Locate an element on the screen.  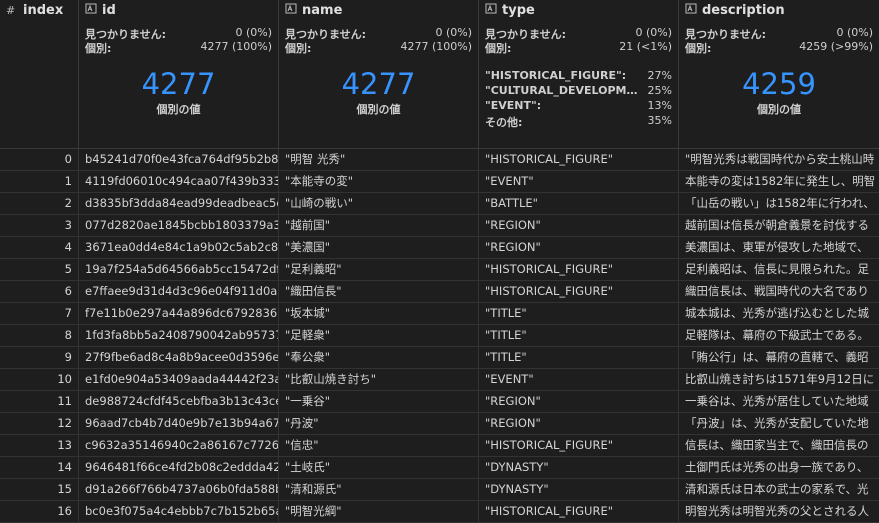
cell-name: "明智光綱" is located at coordinates (379, 511).